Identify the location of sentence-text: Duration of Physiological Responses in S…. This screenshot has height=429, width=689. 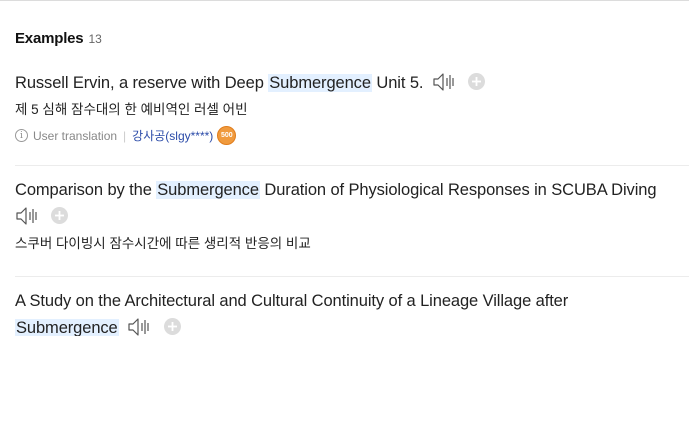
(458, 190).